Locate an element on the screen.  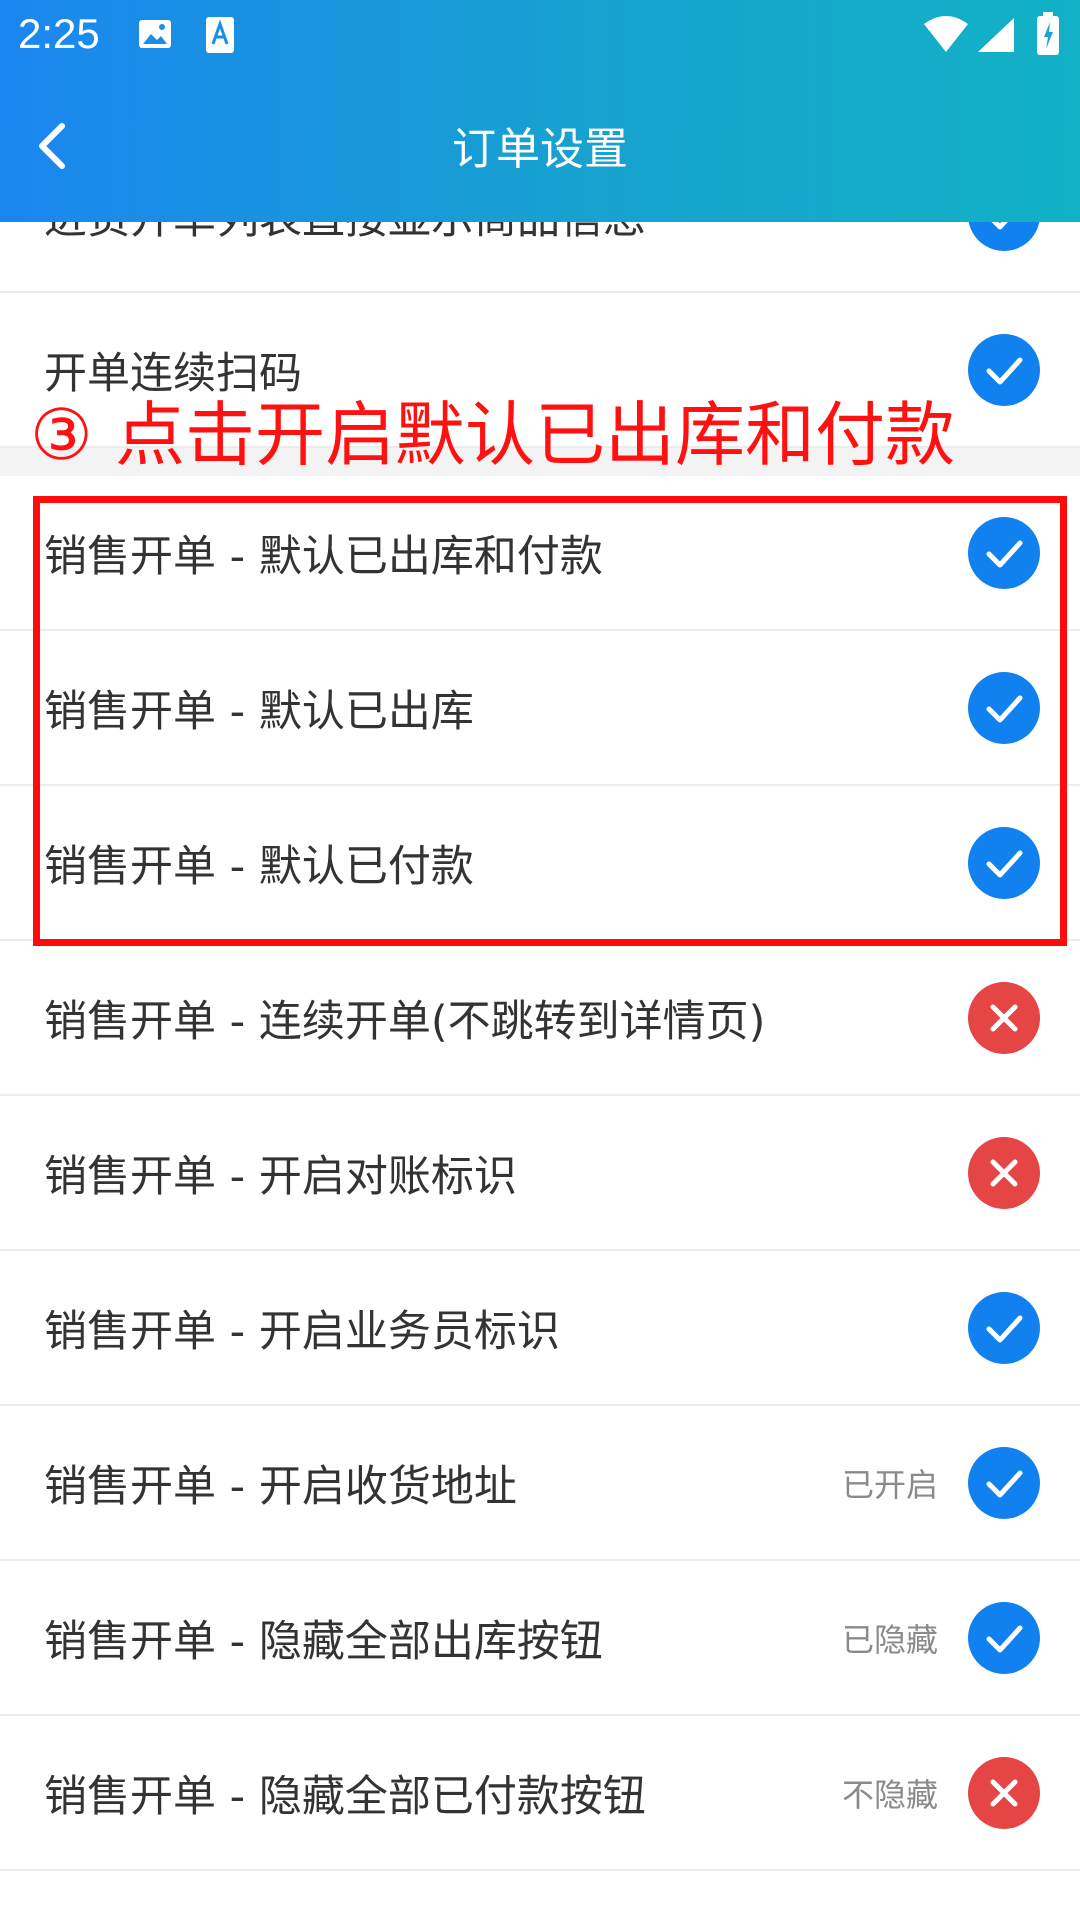
page-title: 订单设置 is located at coordinates (540, 149).